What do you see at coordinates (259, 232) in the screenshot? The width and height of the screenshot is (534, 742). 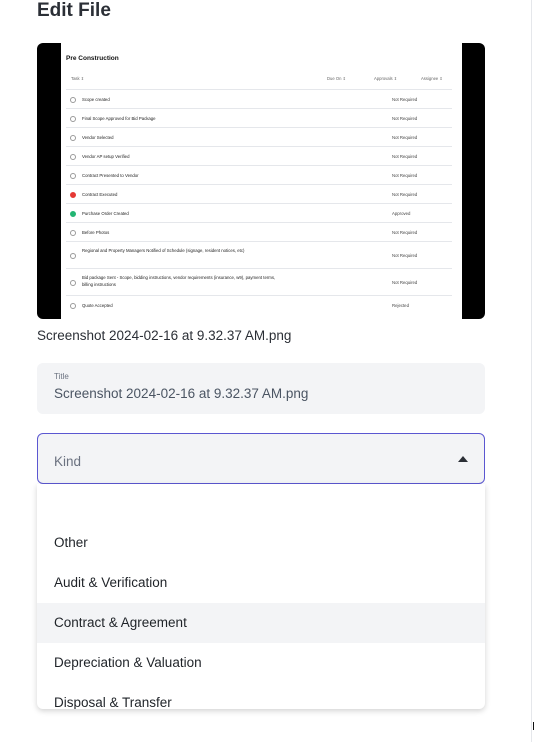 I see `preview-table-row: Before Photos Not Required` at bounding box center [259, 232].